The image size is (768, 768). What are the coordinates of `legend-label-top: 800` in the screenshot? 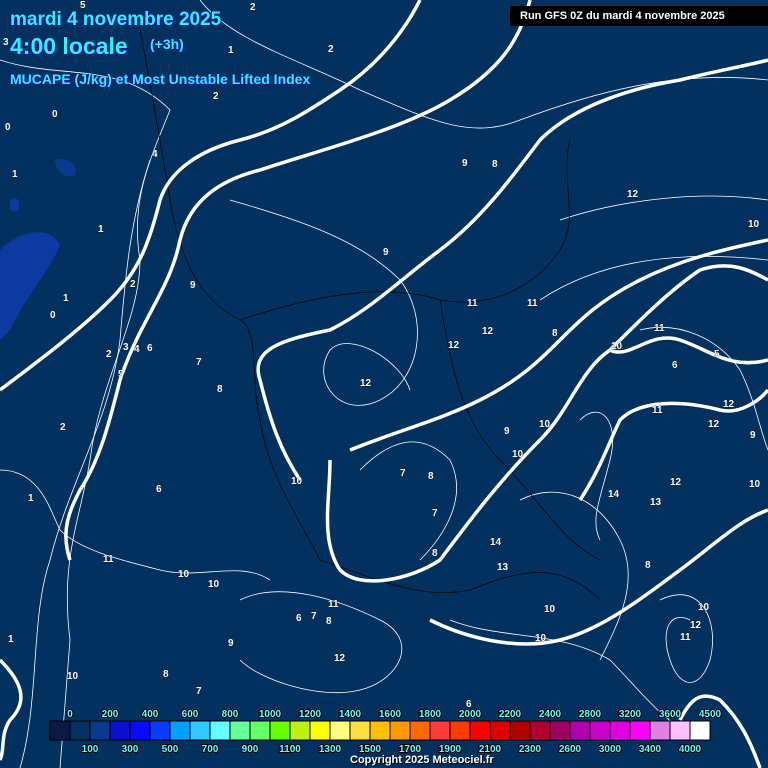 It's located at (230, 714).